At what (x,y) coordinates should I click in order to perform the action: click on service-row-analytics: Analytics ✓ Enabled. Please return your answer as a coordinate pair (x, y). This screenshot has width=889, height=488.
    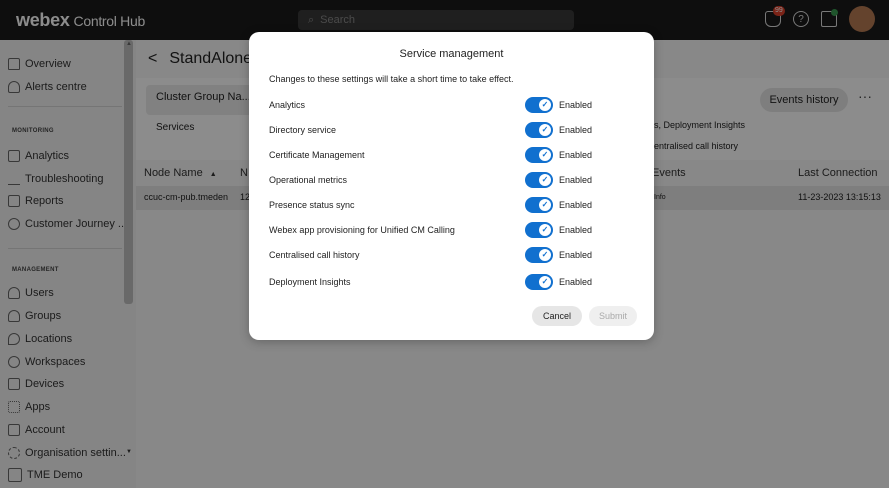
    Looking at the image, I should click on (455, 107).